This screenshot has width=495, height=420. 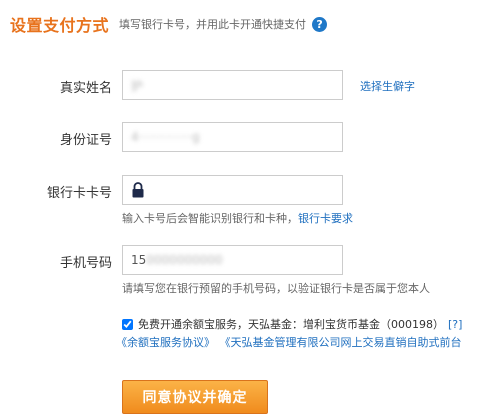 What do you see at coordinates (139, 260) in the screenshot?
I see `phone-value-prefix: 15` at bounding box center [139, 260].